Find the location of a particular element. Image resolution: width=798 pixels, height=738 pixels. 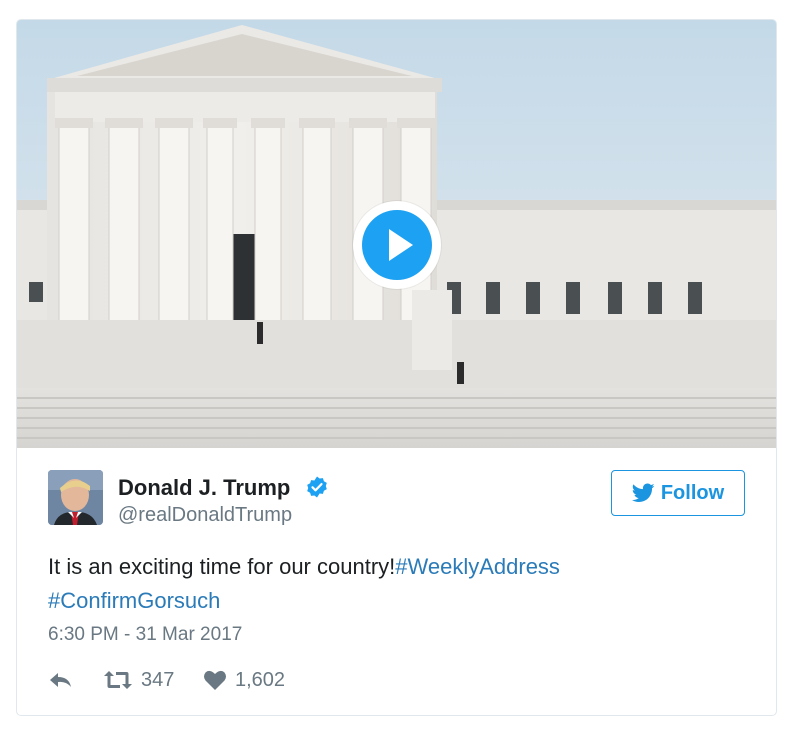

tweet-body: It is an exciting time for our country! is located at coordinates (222, 566).